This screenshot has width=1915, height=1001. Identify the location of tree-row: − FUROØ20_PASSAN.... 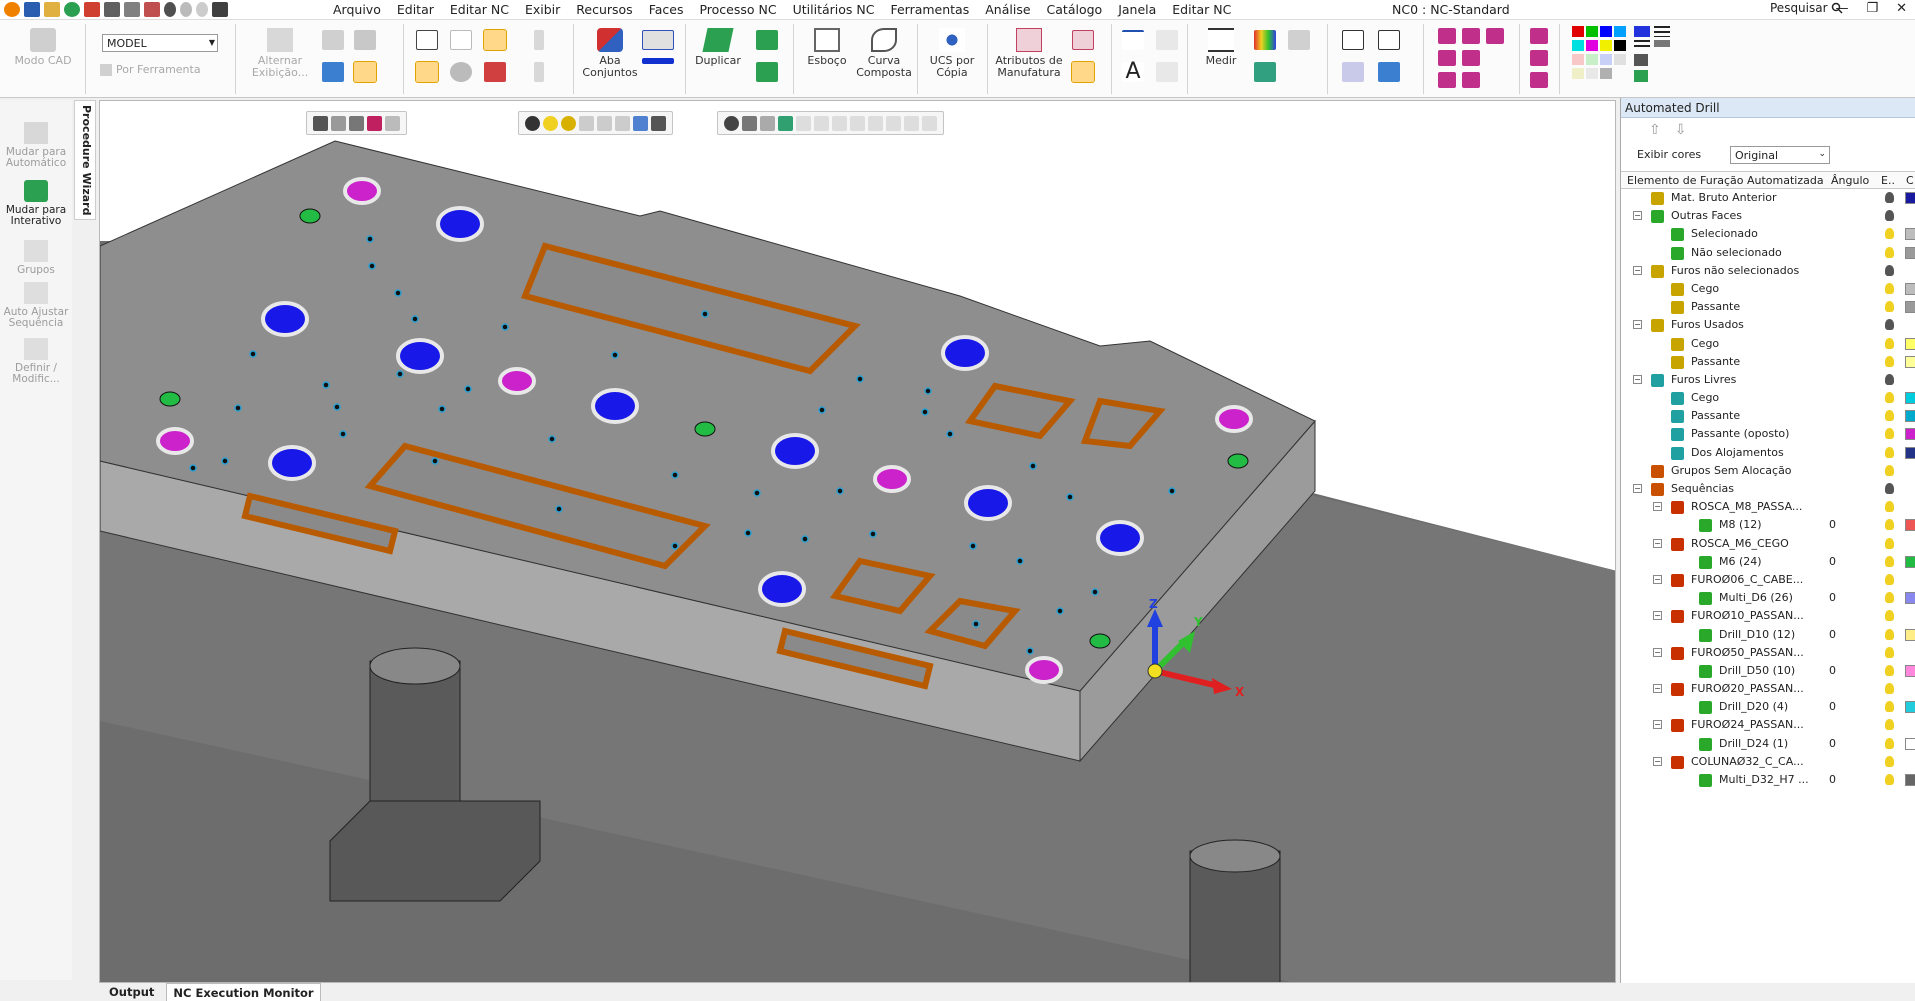
(1768, 689).